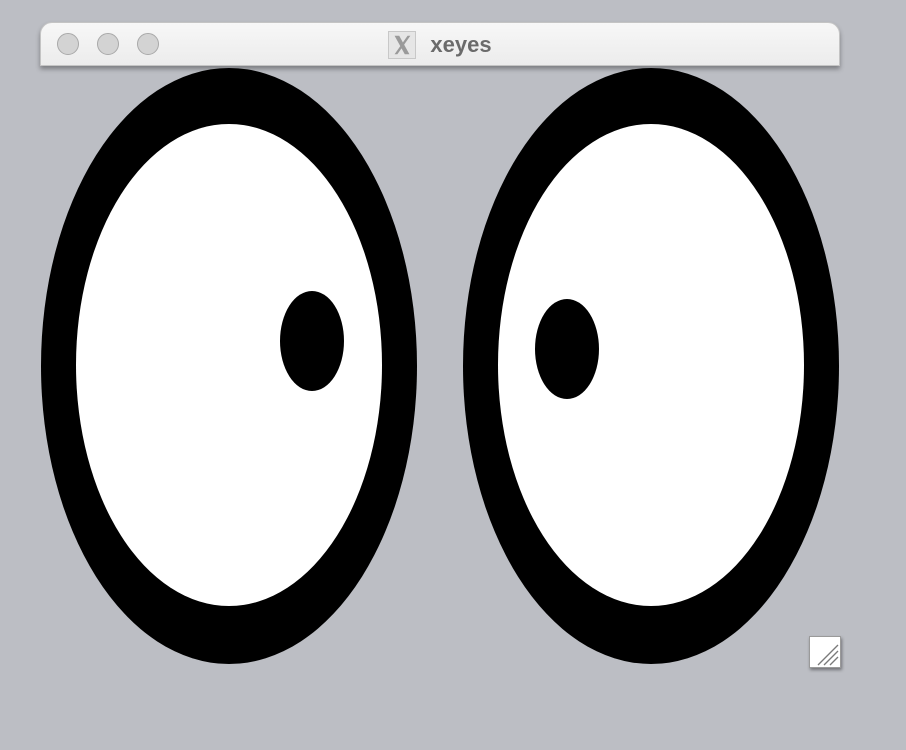 The width and height of the screenshot is (906, 750). What do you see at coordinates (828, 655) in the screenshot?
I see `resize-grip-lines` at bounding box center [828, 655].